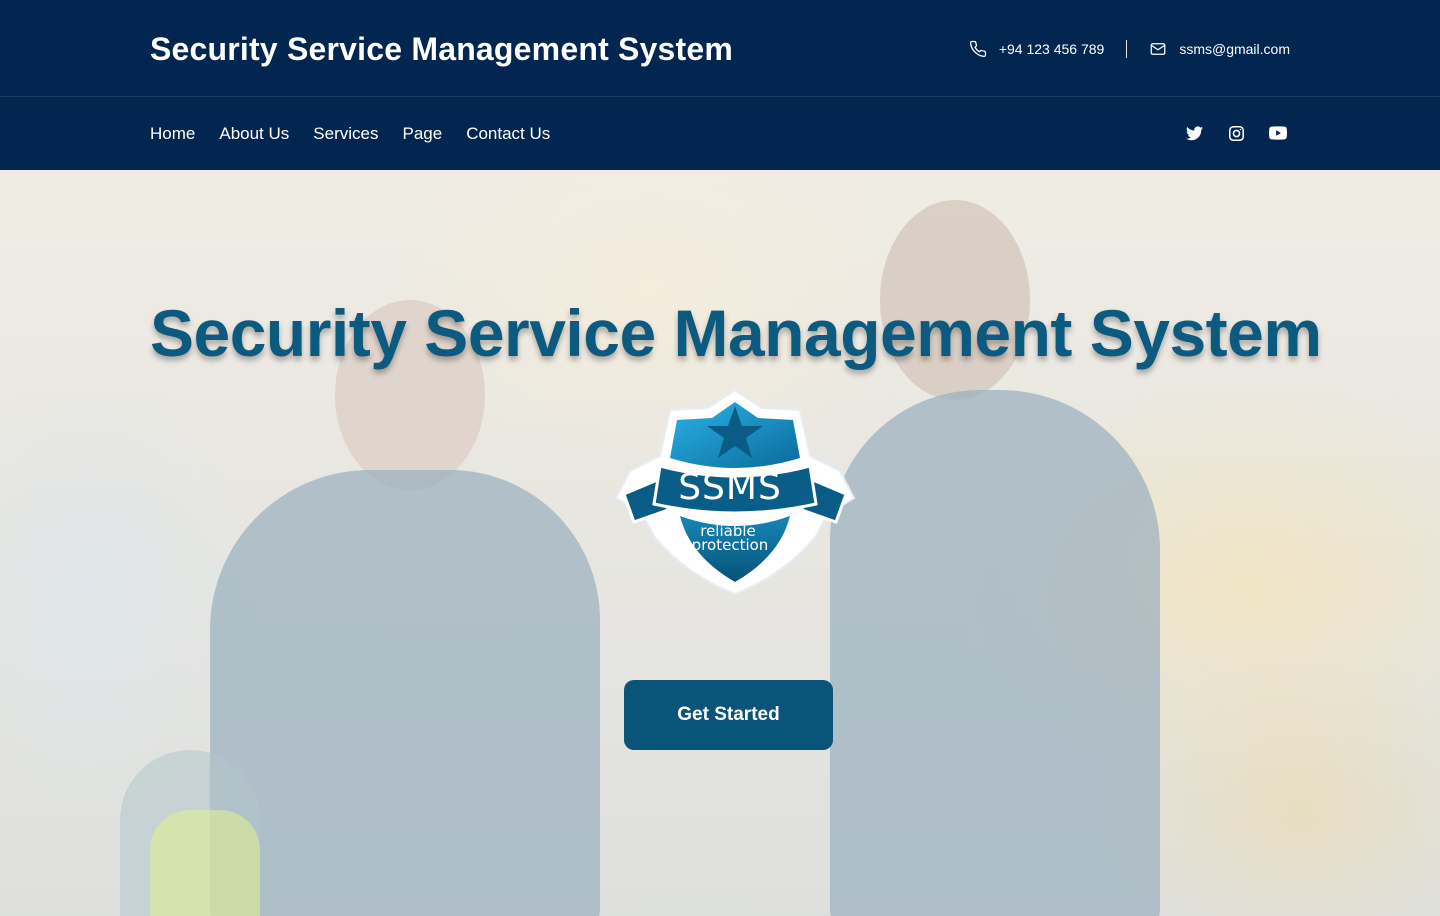 The image size is (1440, 916). Describe the element at coordinates (508, 134) in the screenshot. I see `nav-item-contact-us: Contact Us` at that location.